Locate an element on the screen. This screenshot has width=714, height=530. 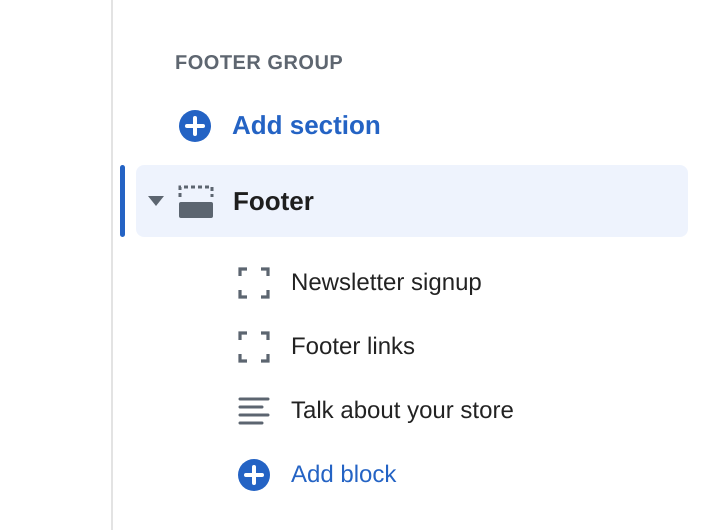
add-section-link: Add section is located at coordinates (280, 125).